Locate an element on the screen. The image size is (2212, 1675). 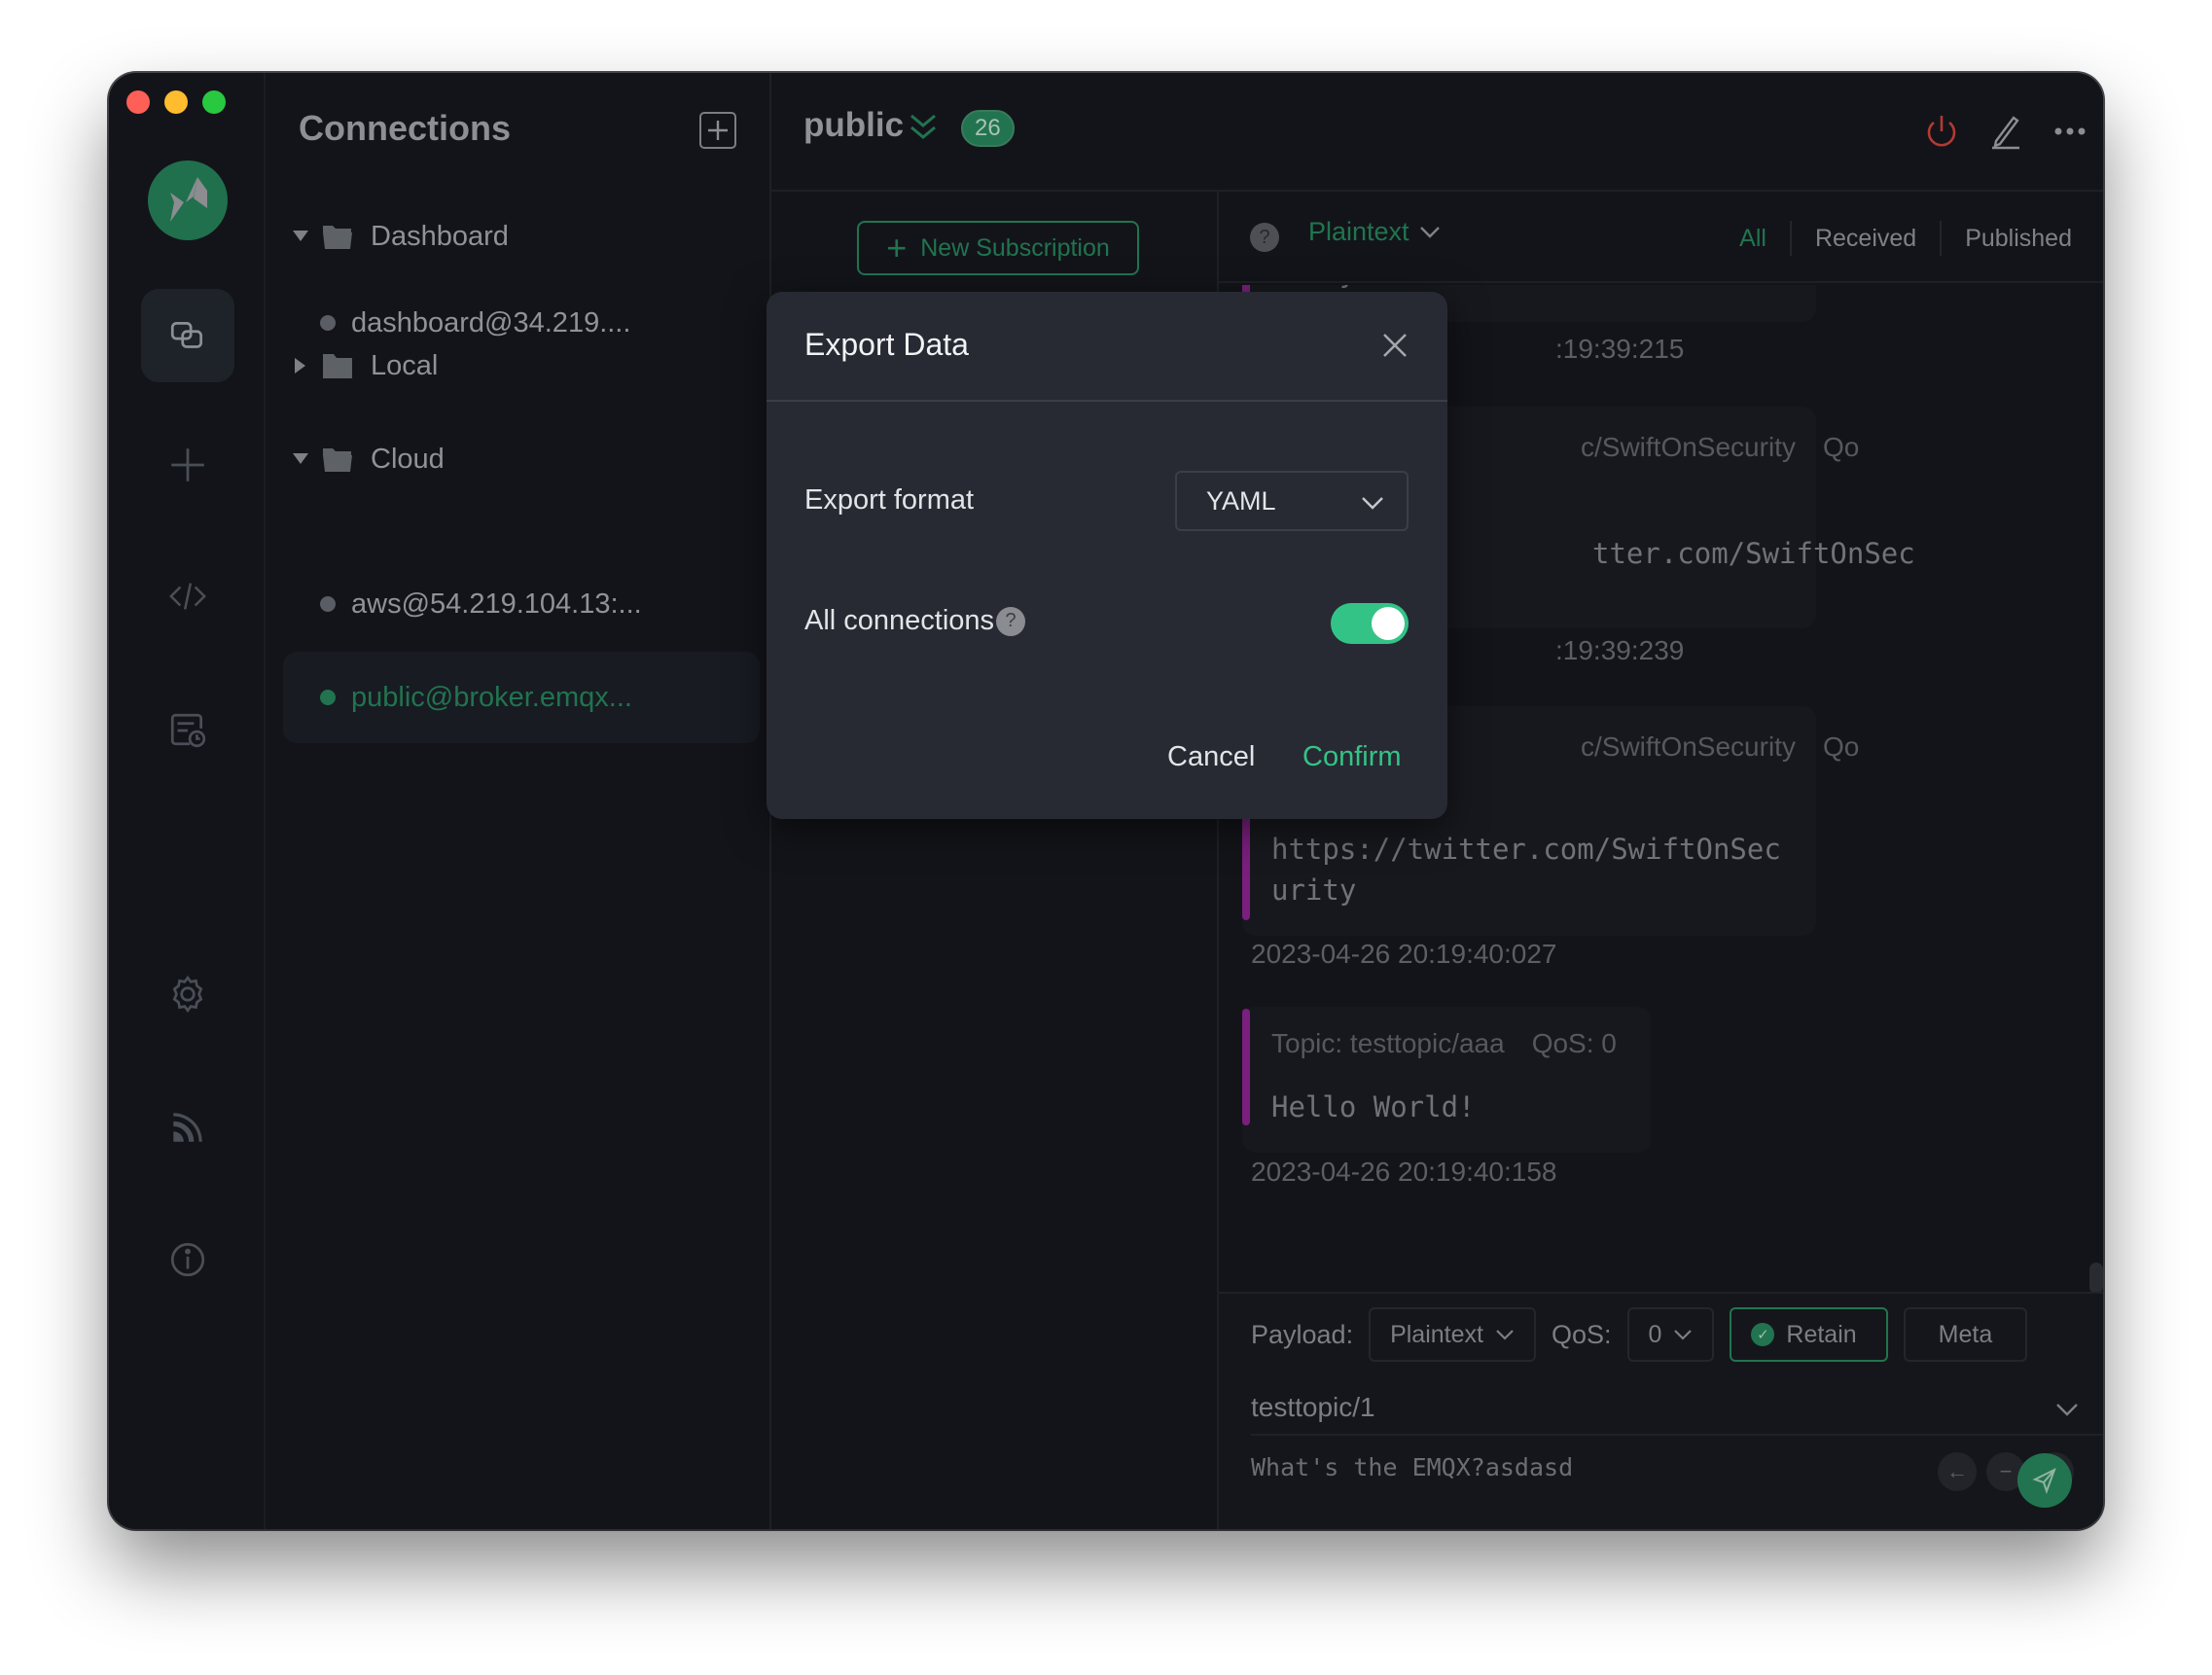
arrow-left-icon: ← is located at coordinates (1958, 1471).